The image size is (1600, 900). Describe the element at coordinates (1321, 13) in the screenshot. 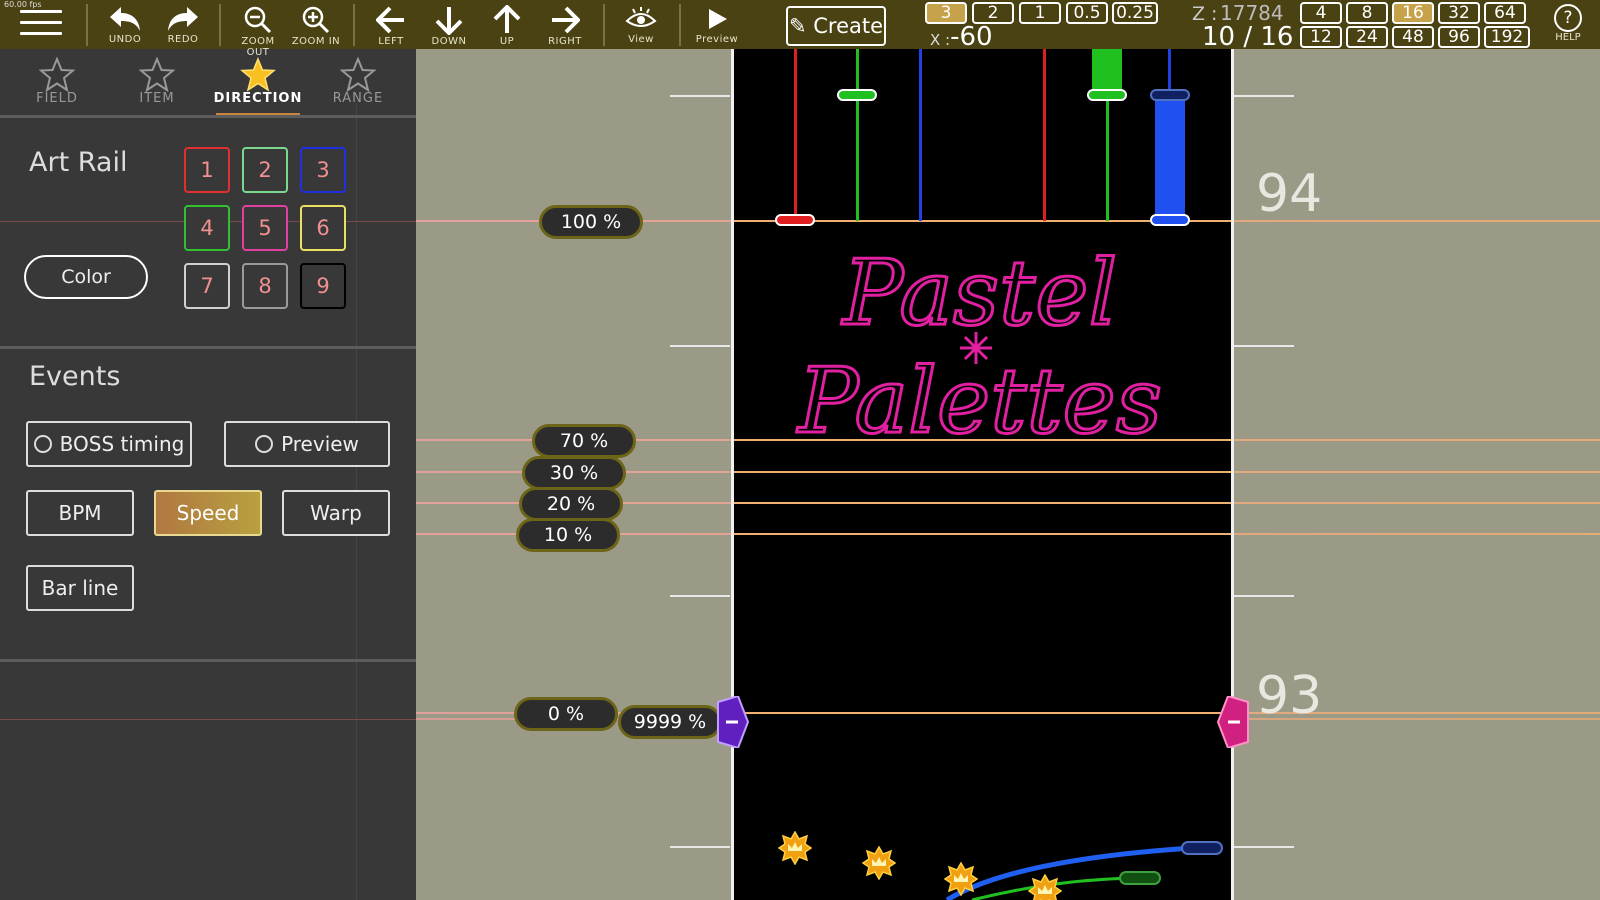

I see `snap-button-4: 4` at that location.